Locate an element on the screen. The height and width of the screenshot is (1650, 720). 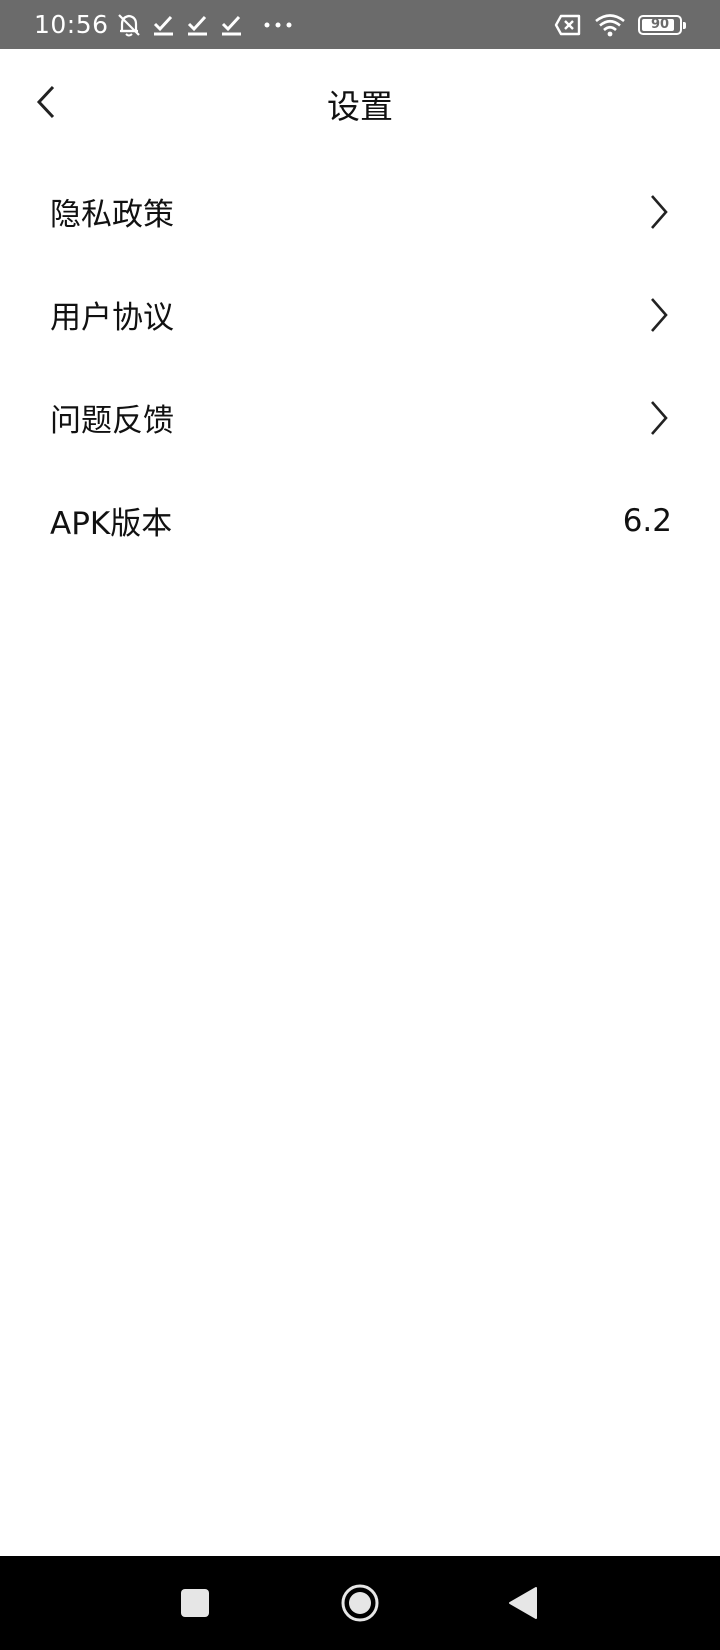
notification-icons is located at coordinates (204, 25).